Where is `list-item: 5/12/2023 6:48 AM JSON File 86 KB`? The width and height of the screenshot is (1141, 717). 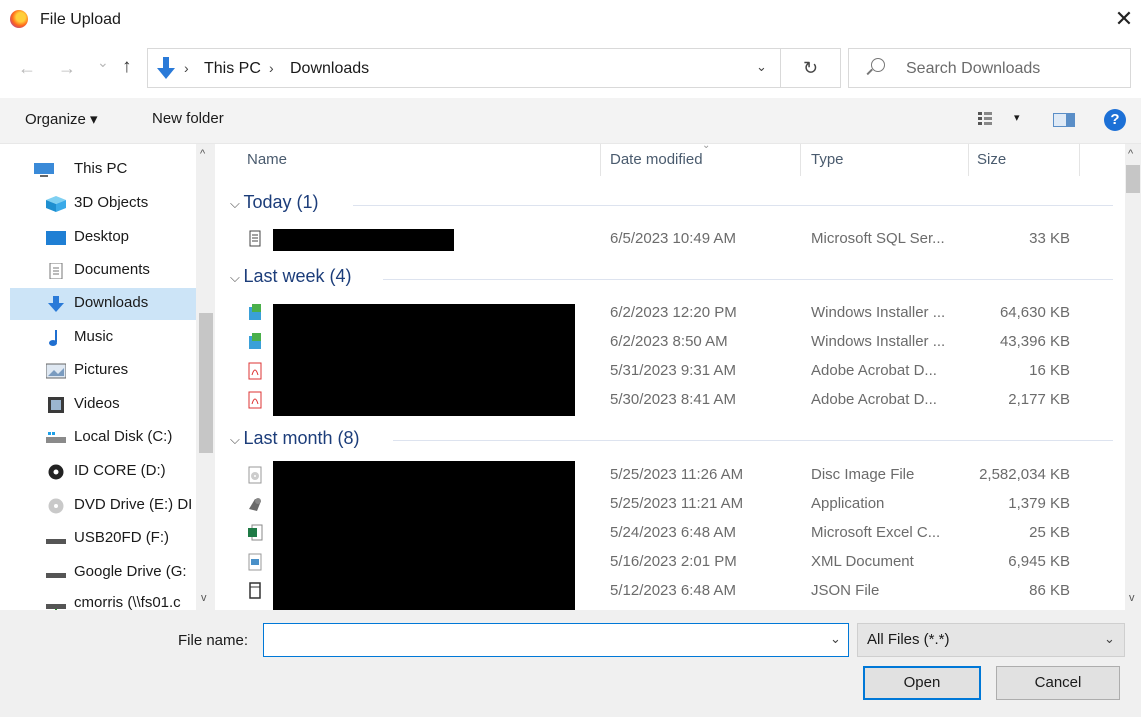 list-item: 5/12/2023 6:48 AM JSON File 86 KB is located at coordinates (665, 592).